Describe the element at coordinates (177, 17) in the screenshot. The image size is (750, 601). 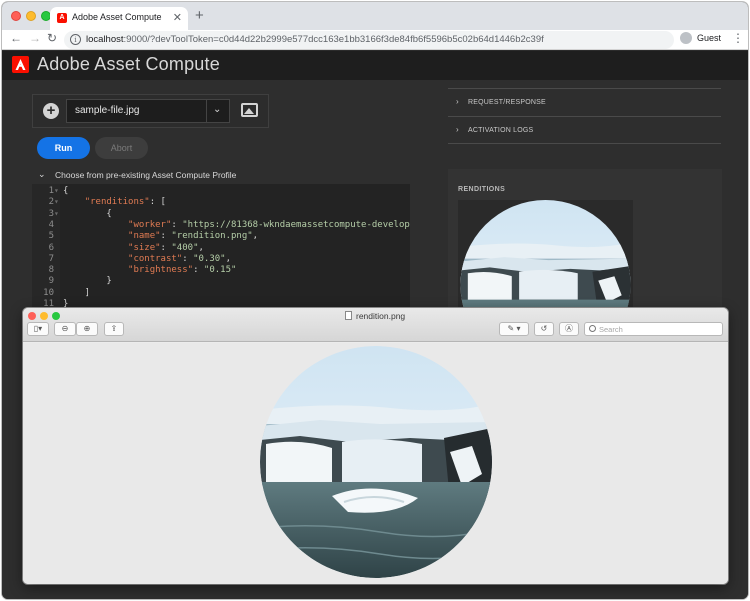
I see `close-tab-icon: ✕` at that location.